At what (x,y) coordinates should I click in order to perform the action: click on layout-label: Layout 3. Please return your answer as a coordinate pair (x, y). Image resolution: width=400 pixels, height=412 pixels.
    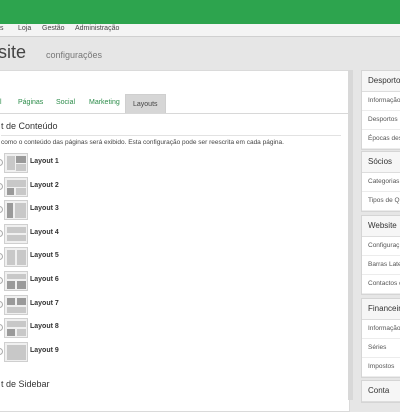
    Looking at the image, I should click on (44, 209).